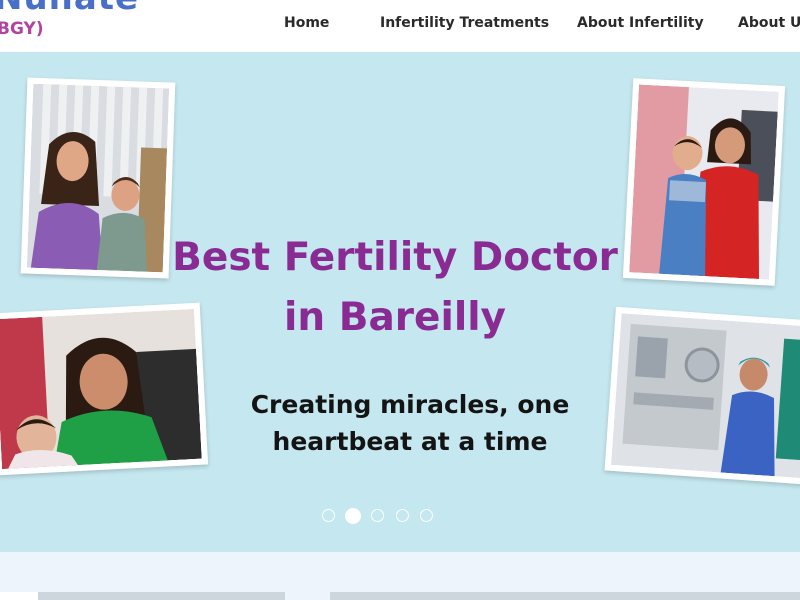 The width and height of the screenshot is (800, 600). I want to click on photo-doctor-in-lab, so click(702, 396).